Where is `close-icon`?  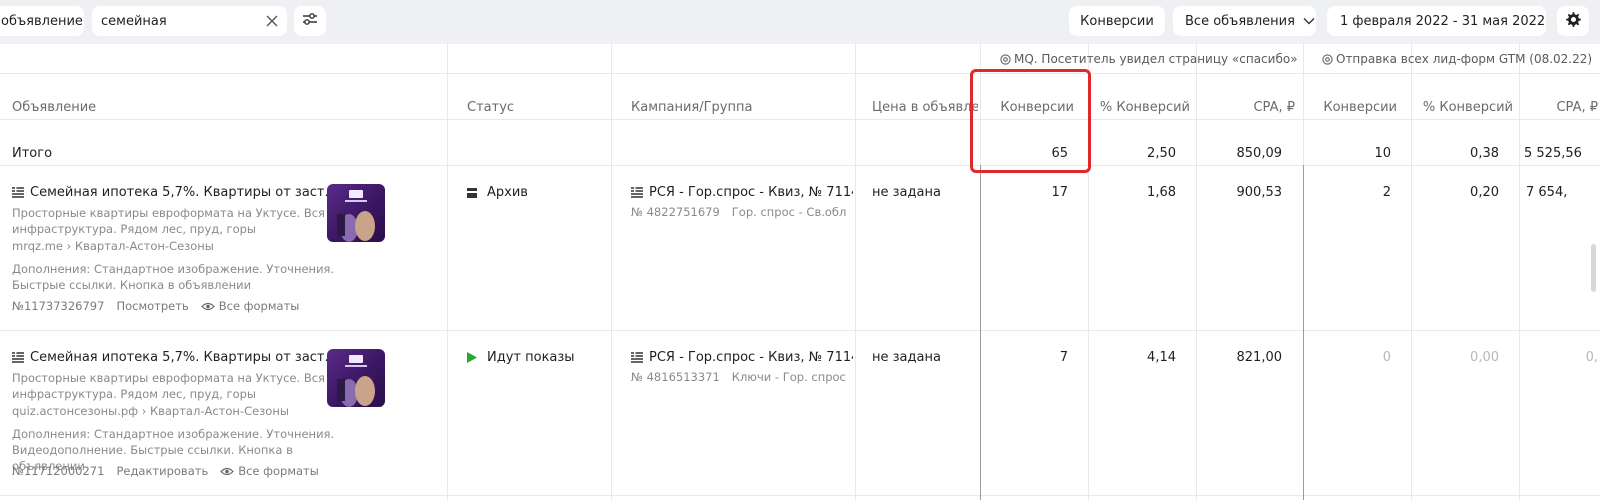
close-icon is located at coordinates (272, 21).